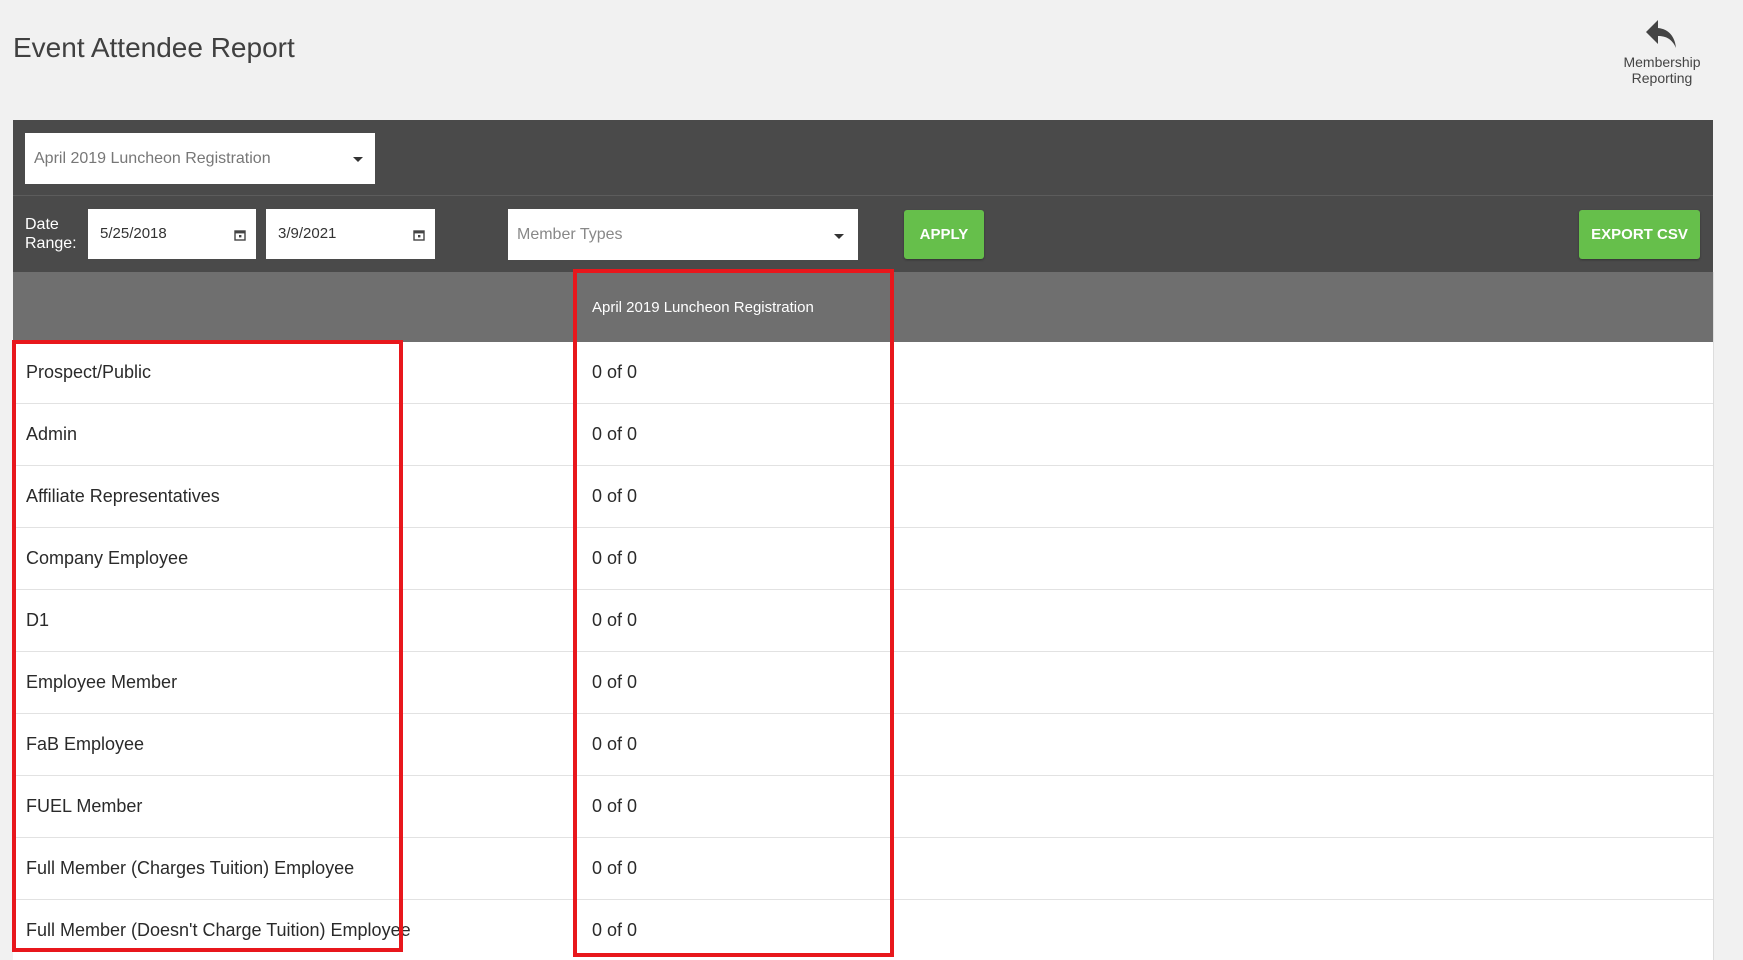 This screenshot has width=1743, height=960. Describe the element at coordinates (1152, 307) in the screenshot. I see `event-column-header: April 2019 Luncheon Registration` at that location.